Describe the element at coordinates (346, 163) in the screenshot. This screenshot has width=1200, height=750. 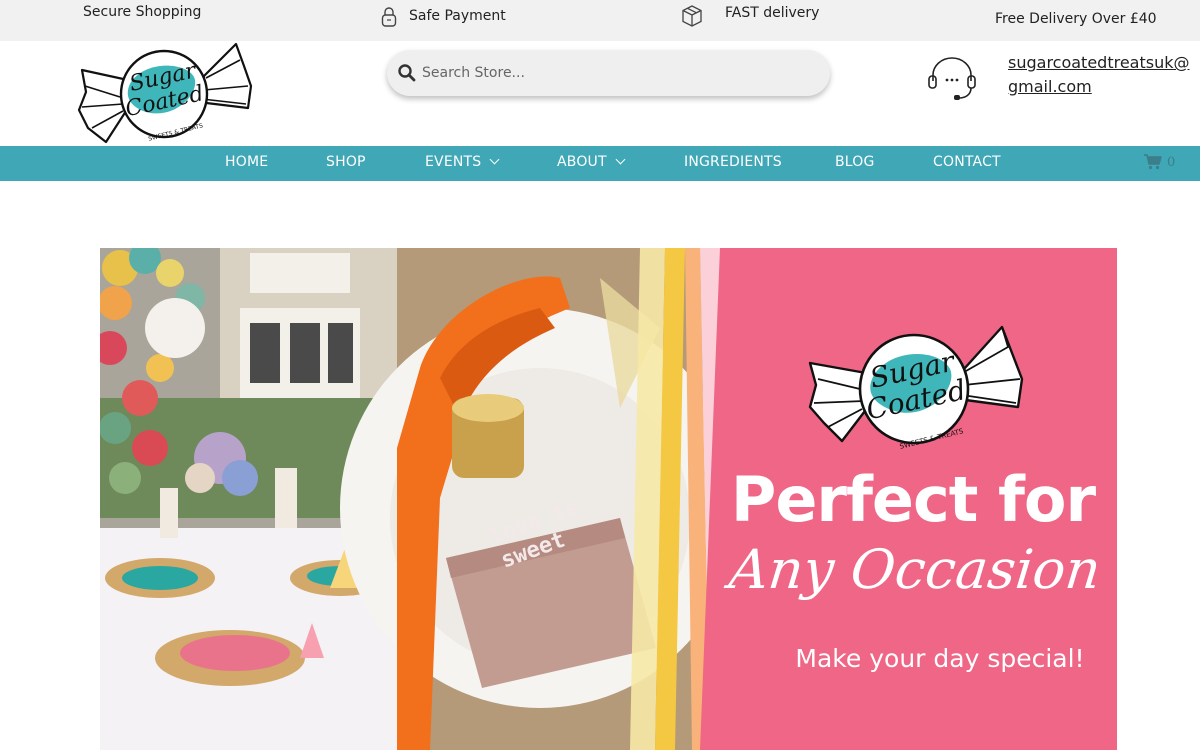
I see `nav-item-shop: SHOP` at that location.